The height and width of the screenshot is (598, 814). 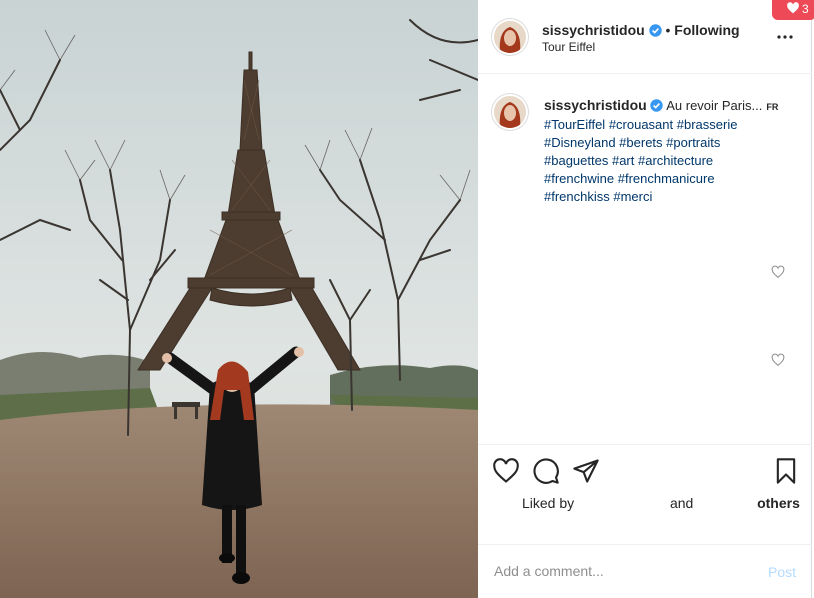 What do you see at coordinates (675, 160) in the screenshot?
I see `hashtag-link: #architecture` at bounding box center [675, 160].